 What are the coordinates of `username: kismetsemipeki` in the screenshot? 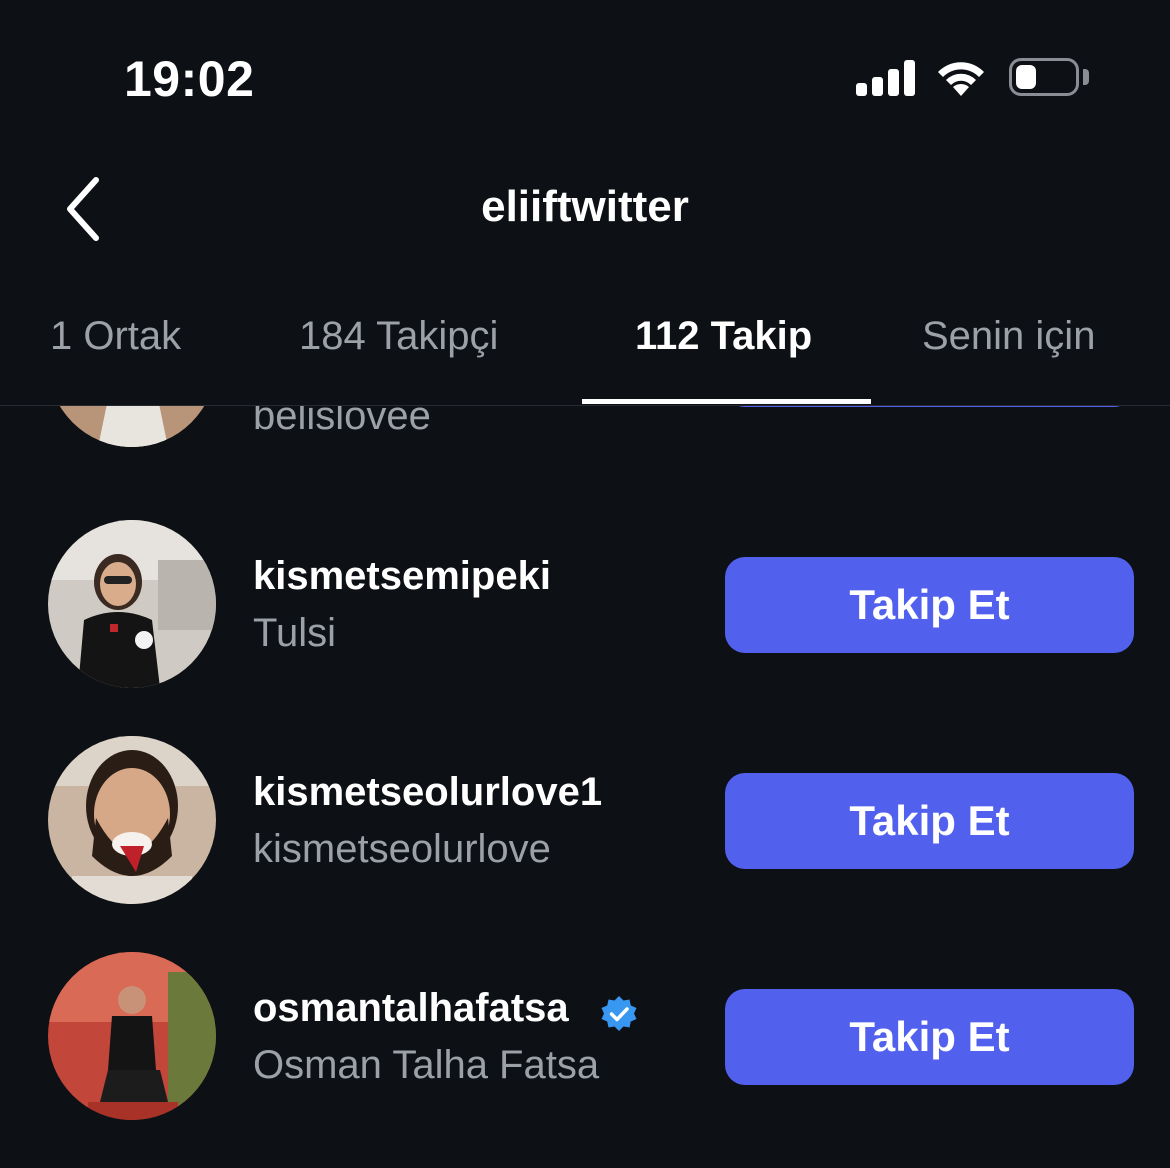 It's located at (402, 576).